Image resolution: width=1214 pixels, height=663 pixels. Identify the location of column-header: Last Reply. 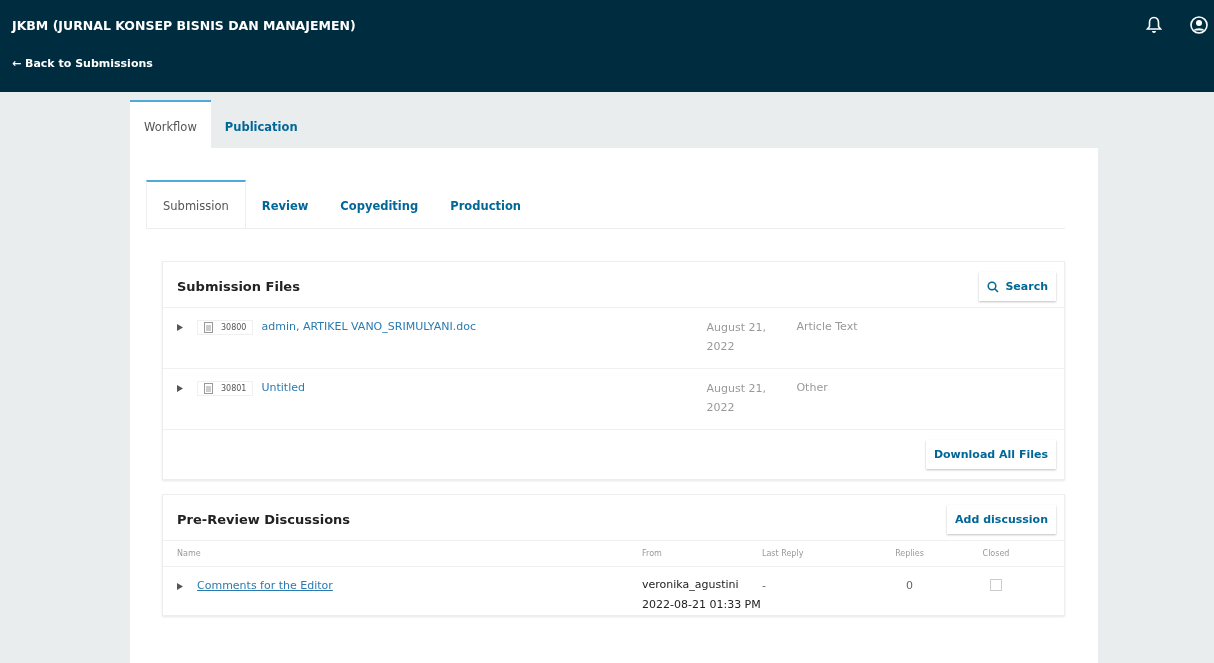
(783, 553).